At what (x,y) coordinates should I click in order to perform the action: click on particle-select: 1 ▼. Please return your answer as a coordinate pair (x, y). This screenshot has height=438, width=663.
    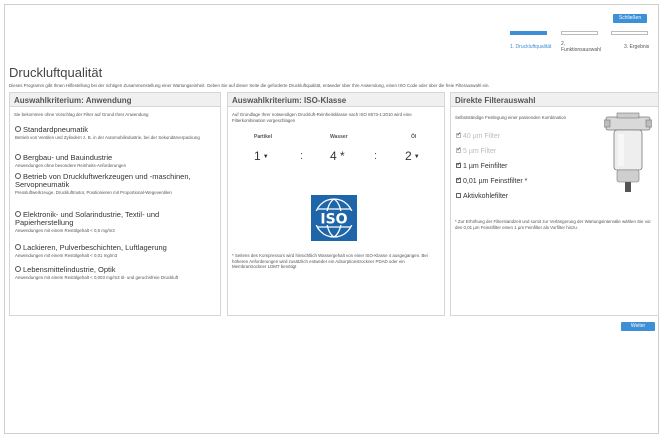
    Looking at the image, I should click on (261, 156).